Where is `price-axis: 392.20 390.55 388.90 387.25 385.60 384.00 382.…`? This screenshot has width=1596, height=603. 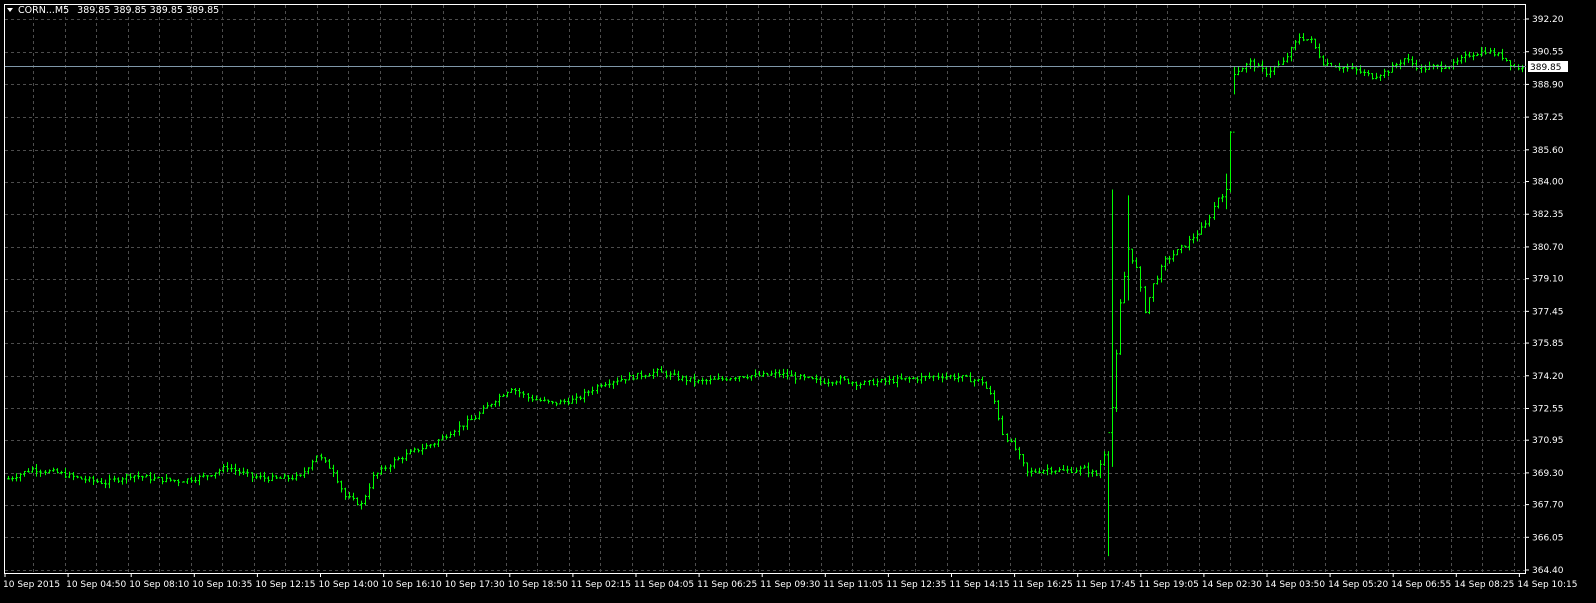 price-axis: 392.20 390.55 388.90 387.25 385.60 384.00 382.… is located at coordinates (1544, 295).